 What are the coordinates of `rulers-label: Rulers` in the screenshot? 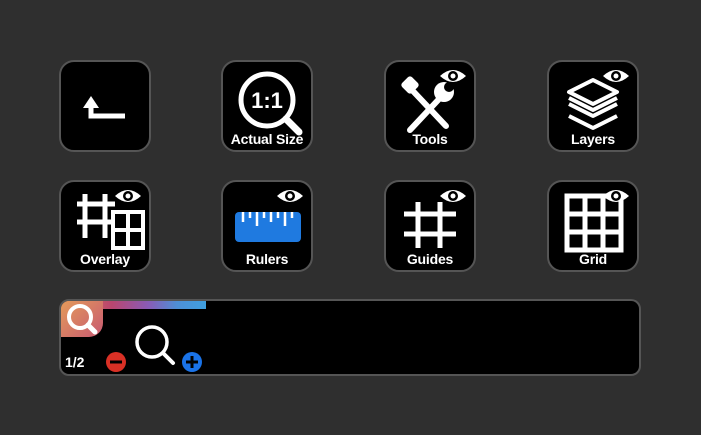 It's located at (267, 259).